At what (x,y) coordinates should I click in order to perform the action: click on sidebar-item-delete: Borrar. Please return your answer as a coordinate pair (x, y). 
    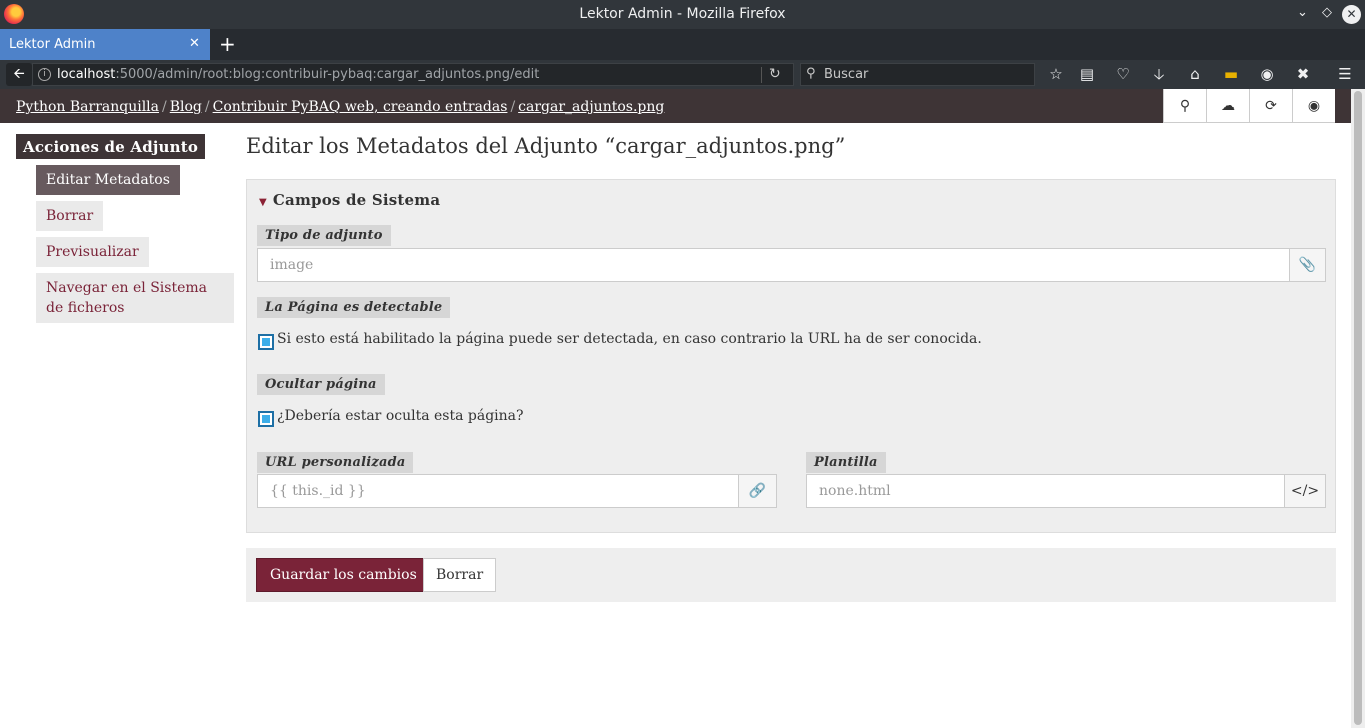
    Looking at the image, I should click on (70, 216).